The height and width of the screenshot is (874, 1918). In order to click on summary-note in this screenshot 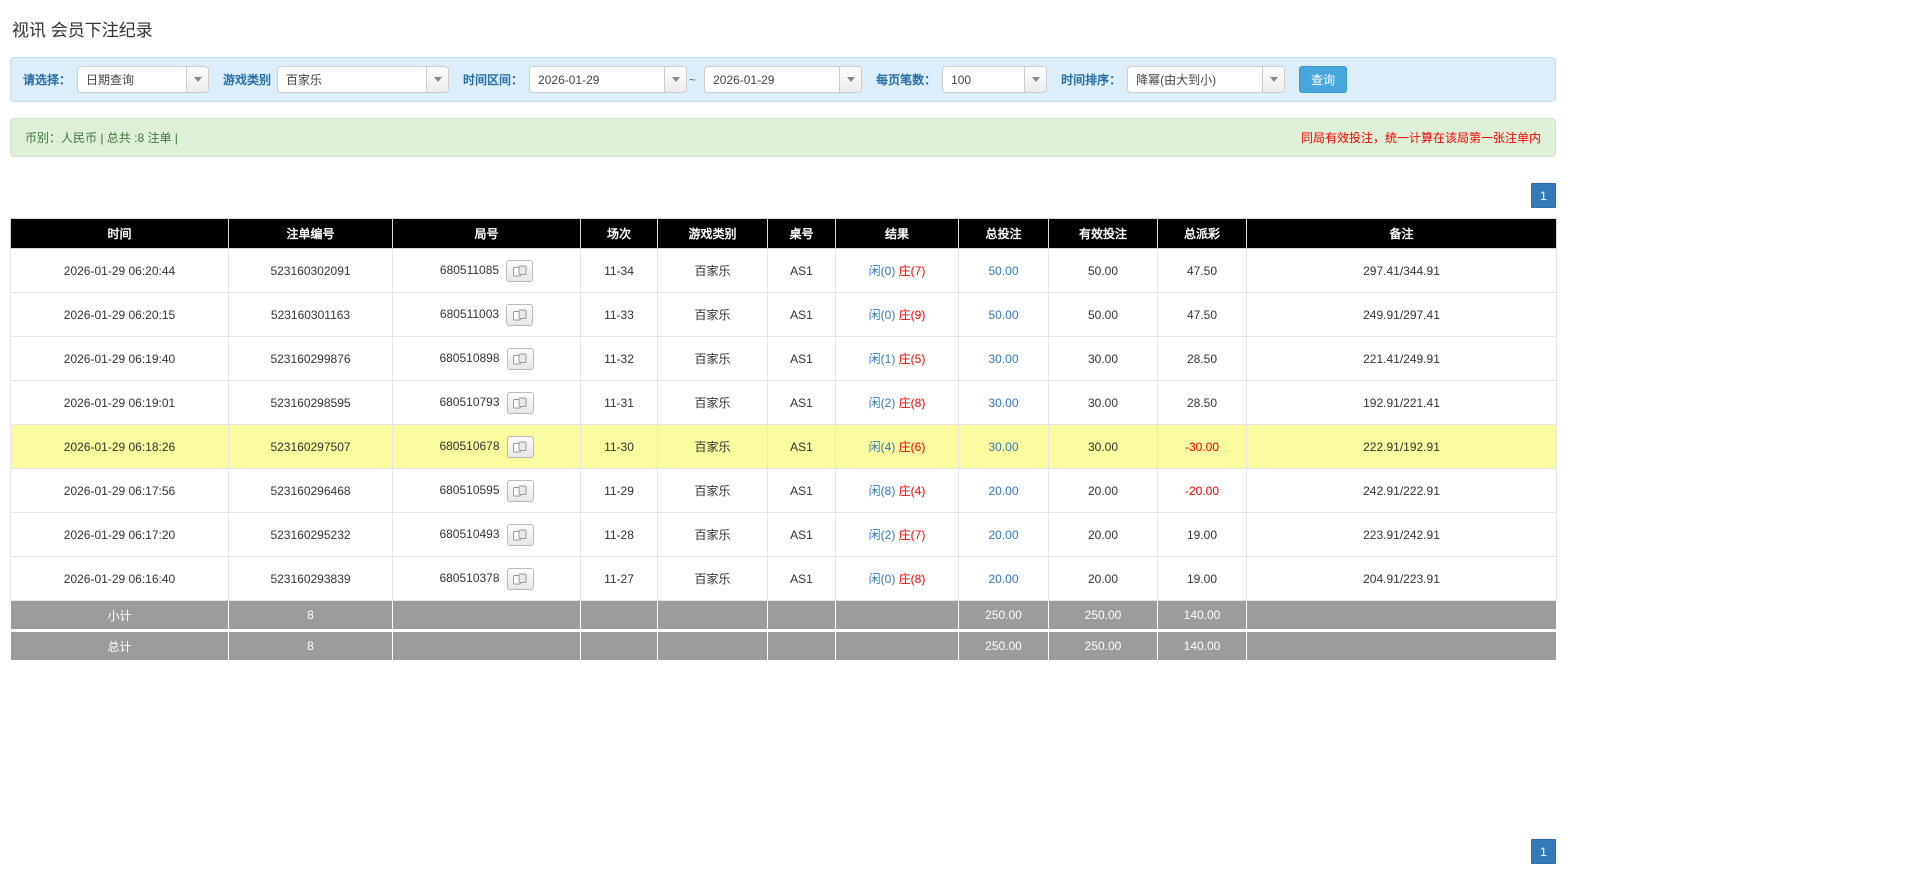, I will do `click(1401, 615)`.